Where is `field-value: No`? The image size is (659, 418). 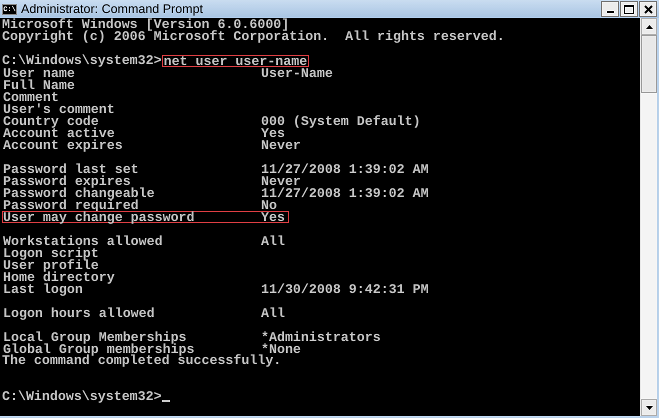 field-value: No is located at coordinates (269, 205).